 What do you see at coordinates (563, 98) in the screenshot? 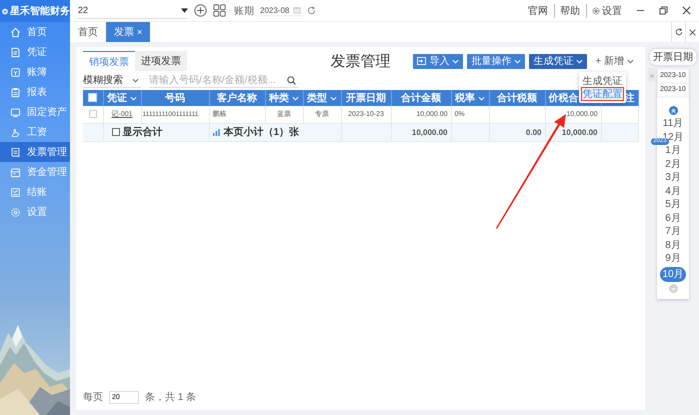
I see `column-header: 价税合` at bounding box center [563, 98].